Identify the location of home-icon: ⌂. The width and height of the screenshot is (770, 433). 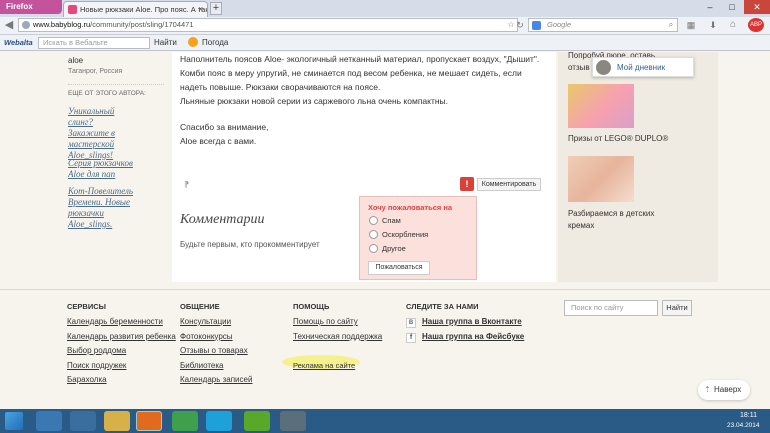
(733, 25).